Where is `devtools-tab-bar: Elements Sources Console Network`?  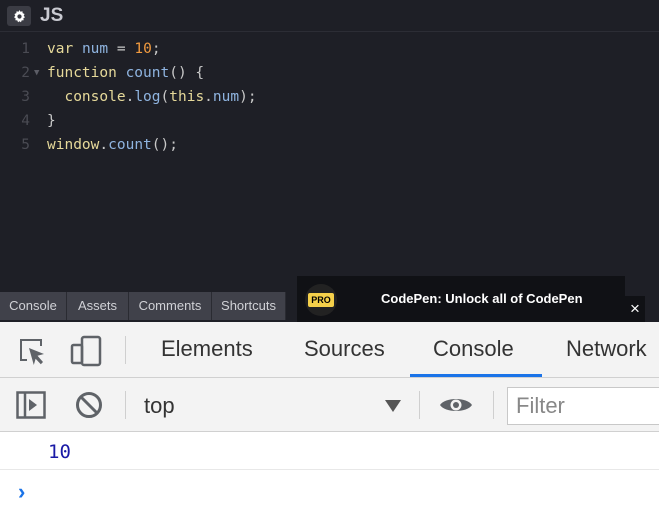
devtools-tab-bar: Elements Sources Console Network is located at coordinates (329, 350).